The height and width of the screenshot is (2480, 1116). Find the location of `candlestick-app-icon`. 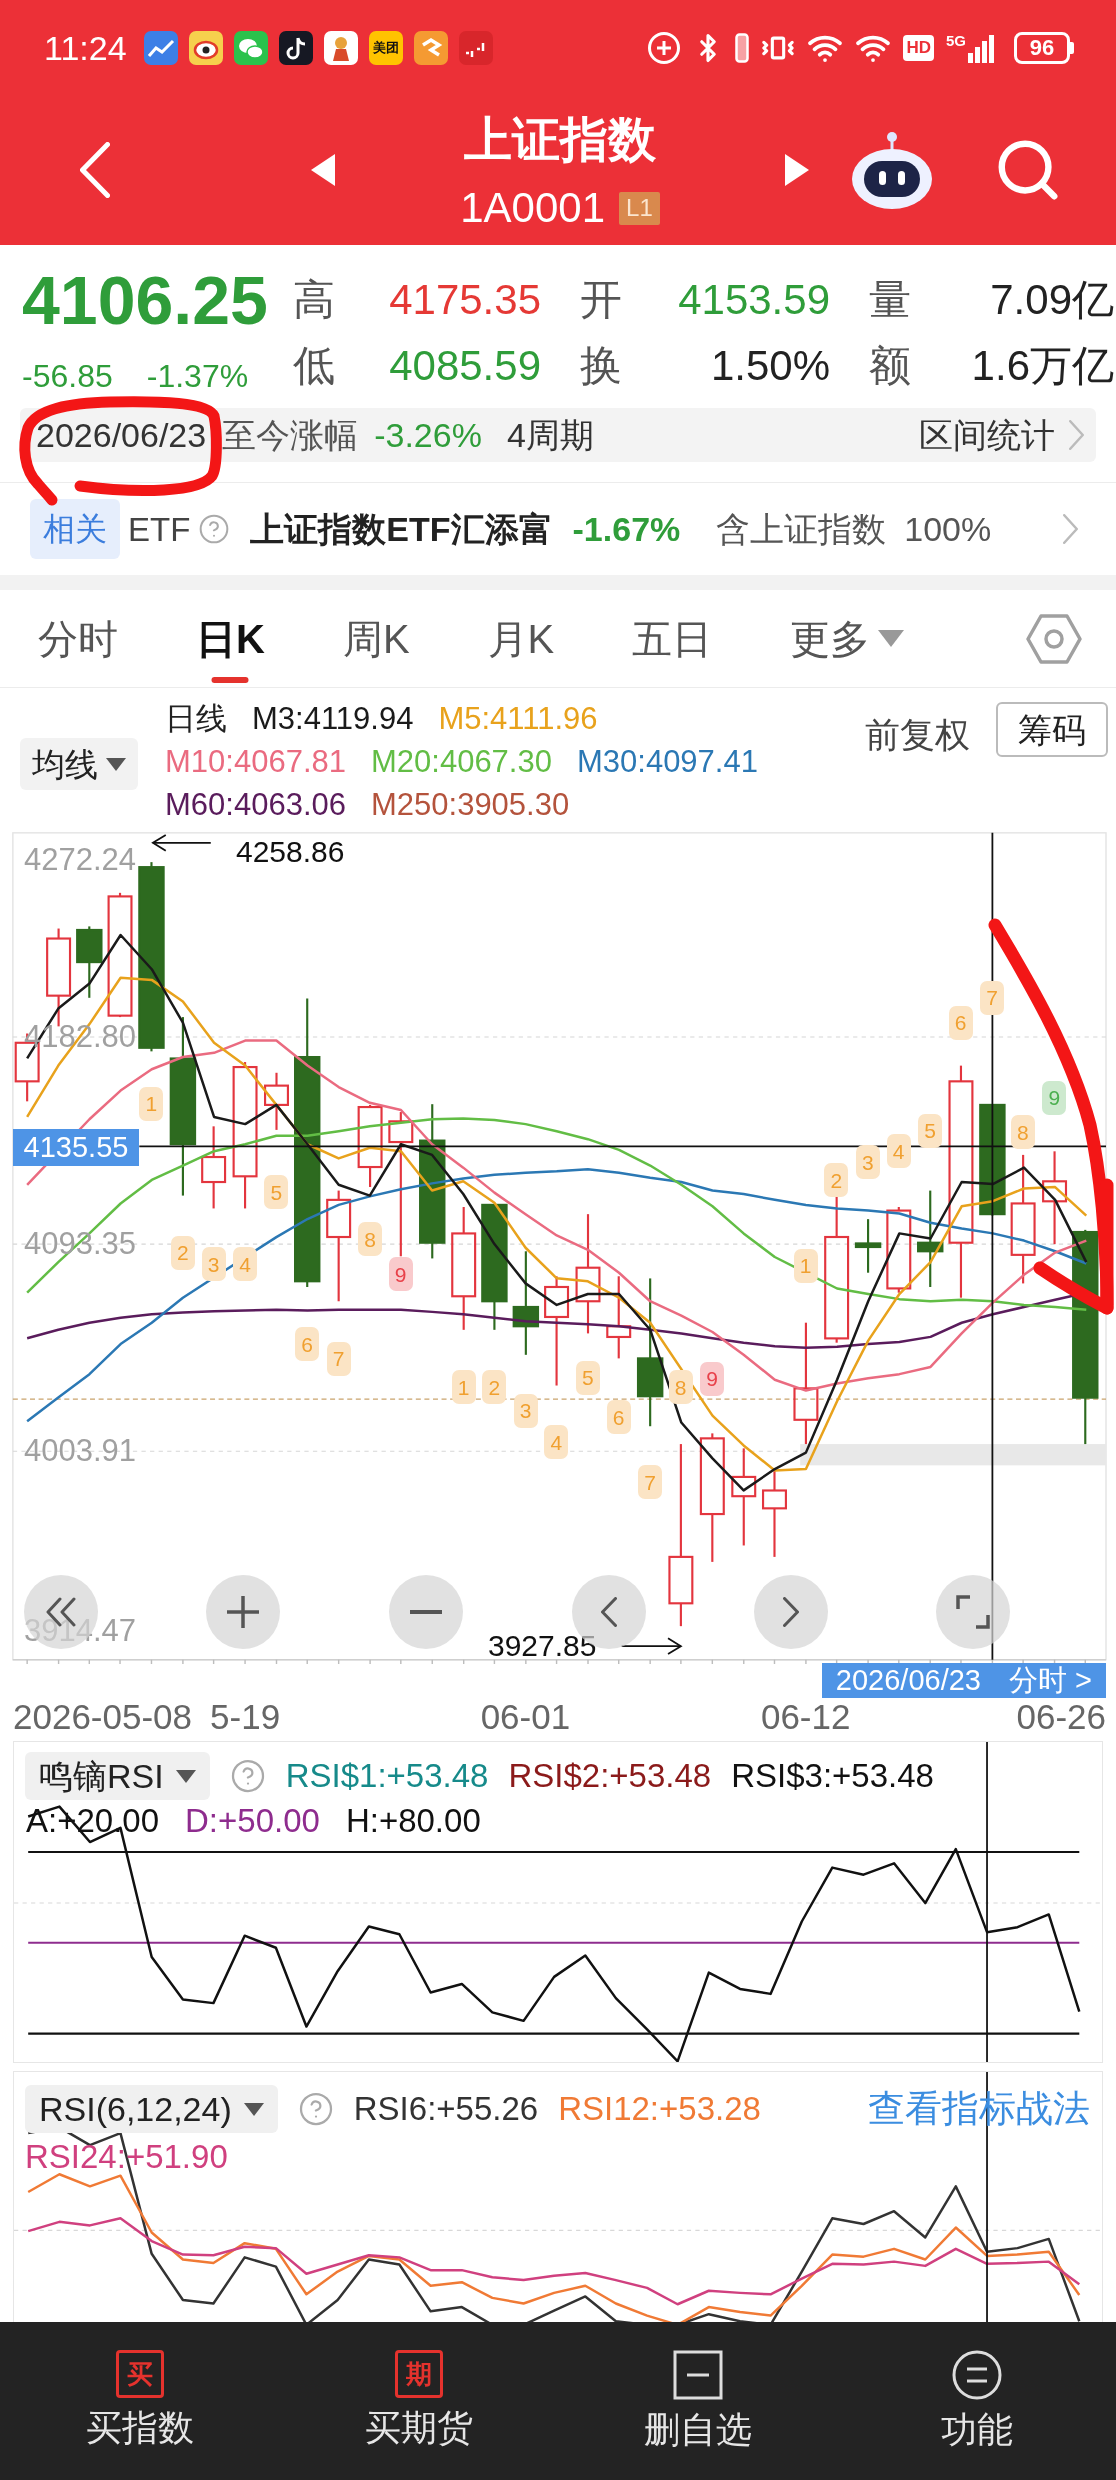

candlestick-app-icon is located at coordinates (475, 47).